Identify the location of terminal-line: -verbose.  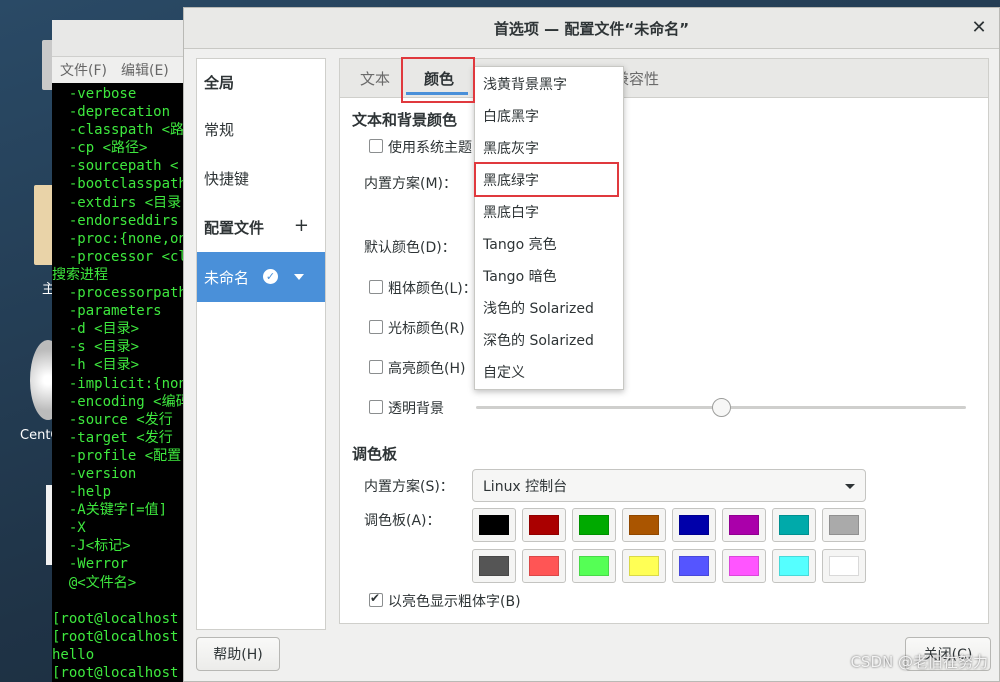
(94, 94).